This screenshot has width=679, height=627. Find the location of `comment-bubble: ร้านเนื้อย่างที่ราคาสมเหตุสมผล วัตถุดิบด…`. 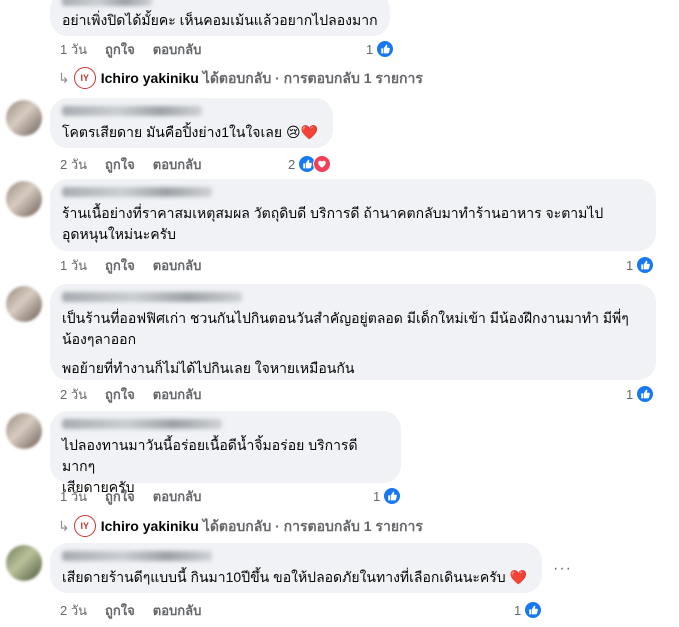

comment-bubble: ร้านเนื้อย่างที่ราคาสมเหตุสมผล วัตถุดิบด… is located at coordinates (353, 215).